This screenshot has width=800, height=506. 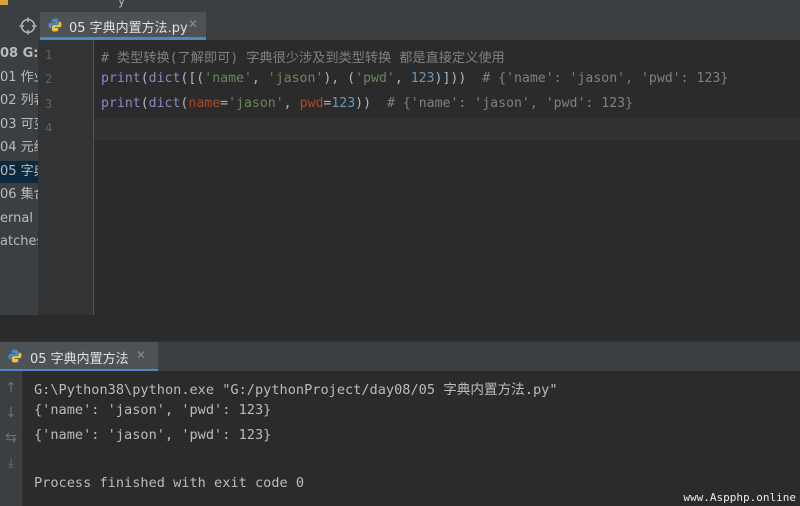 I want to click on code-token: )])), so click(x=458, y=79).